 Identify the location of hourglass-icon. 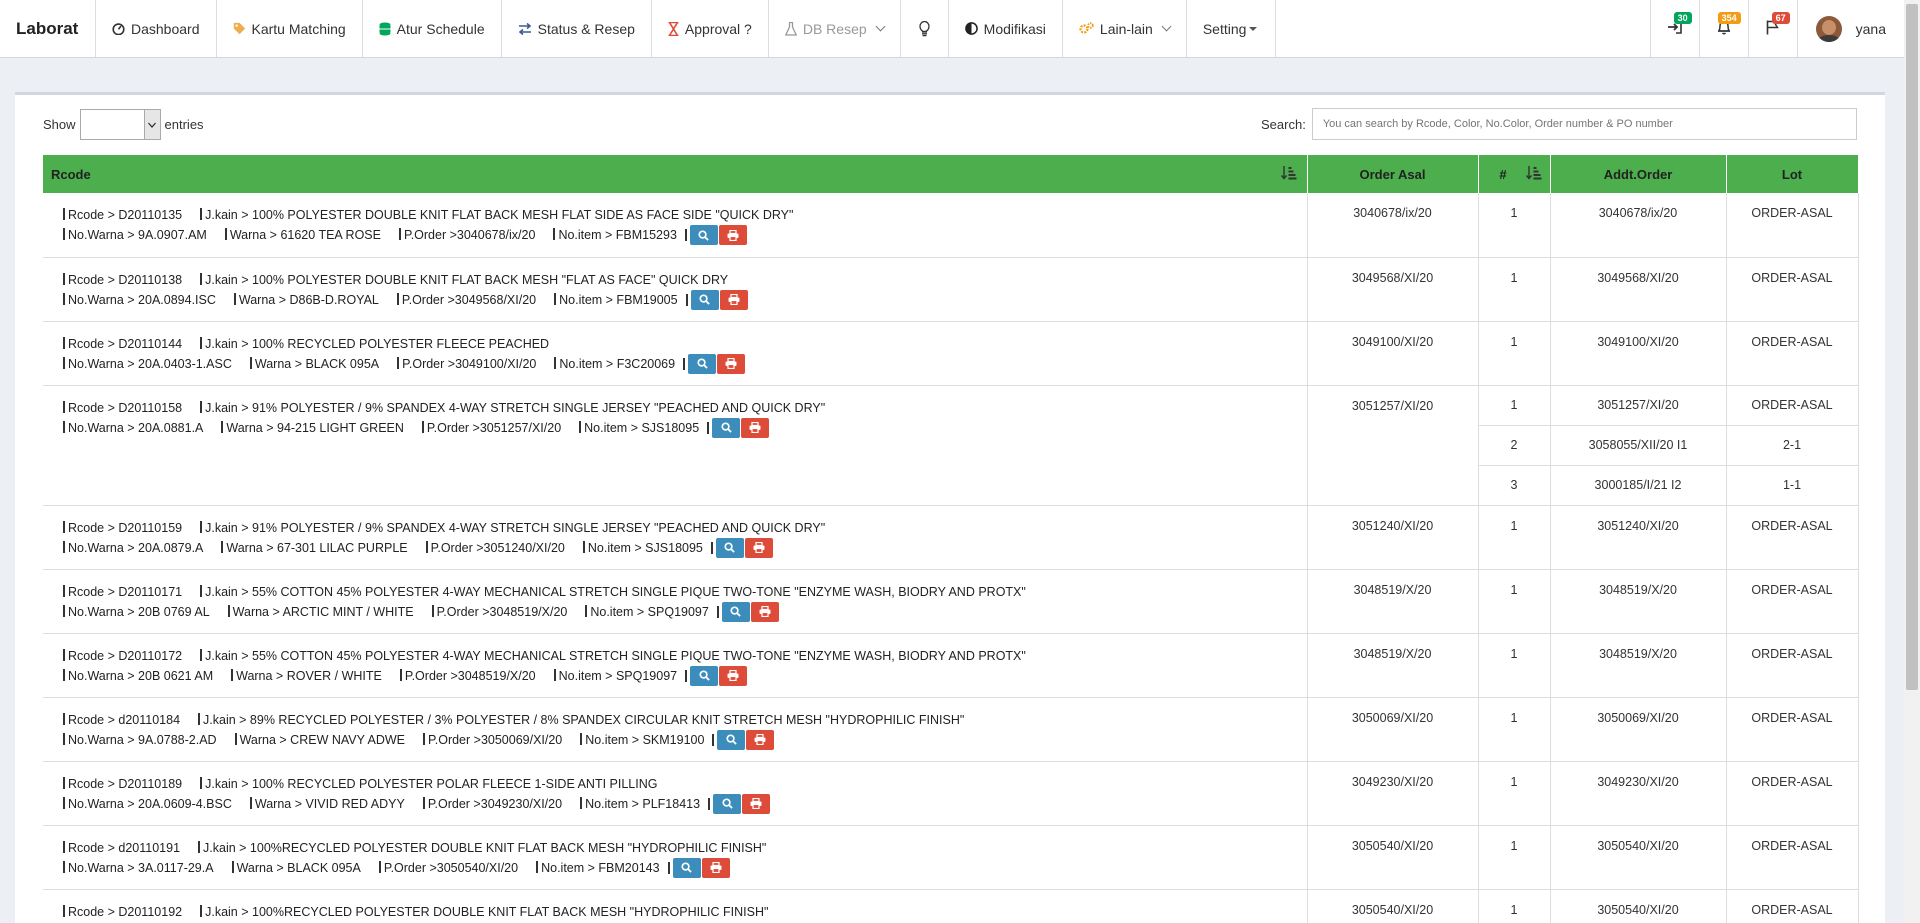
(673, 28).